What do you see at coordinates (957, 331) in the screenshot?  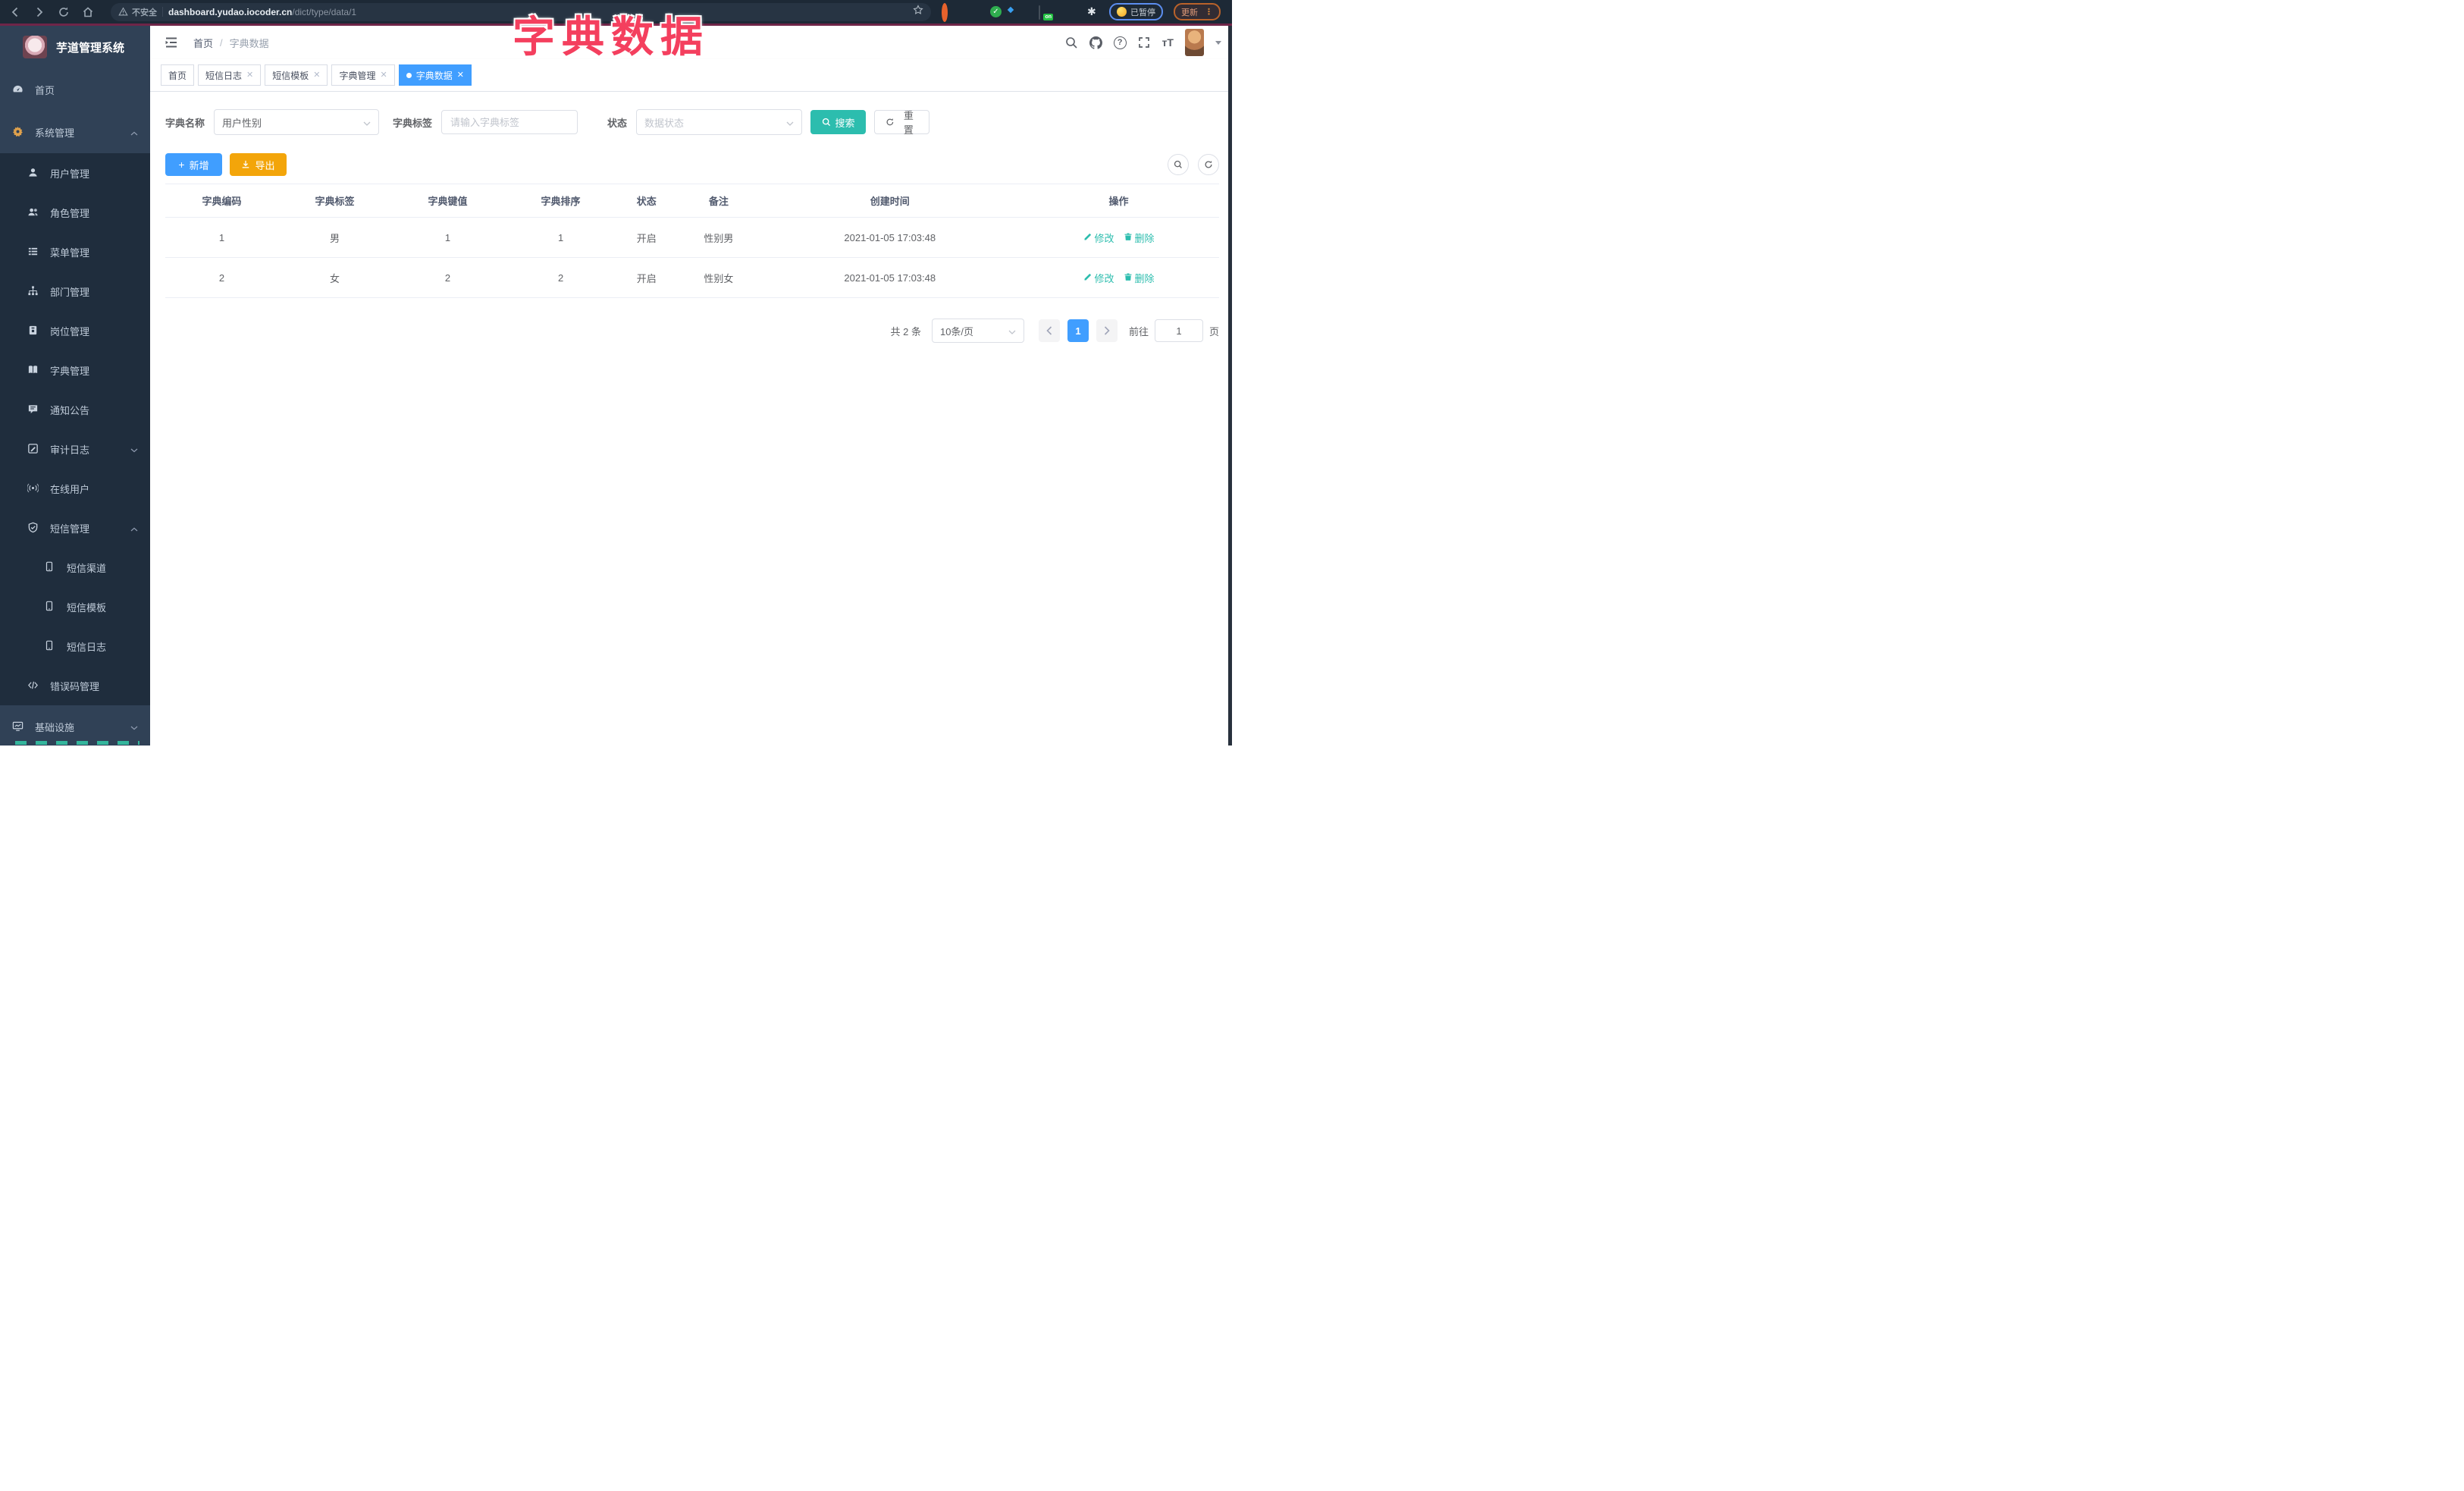 I see `page-size-value: 10条/页` at bounding box center [957, 331].